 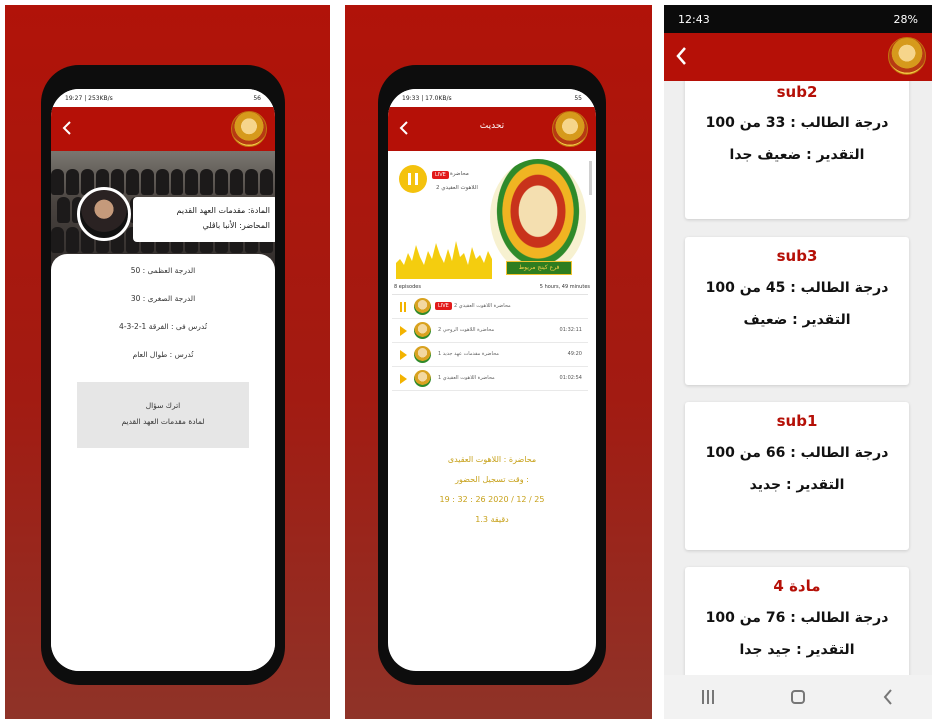 What do you see at coordinates (797, 485) in the screenshot?
I see `grade-rating: التقدير : جديد` at bounding box center [797, 485].